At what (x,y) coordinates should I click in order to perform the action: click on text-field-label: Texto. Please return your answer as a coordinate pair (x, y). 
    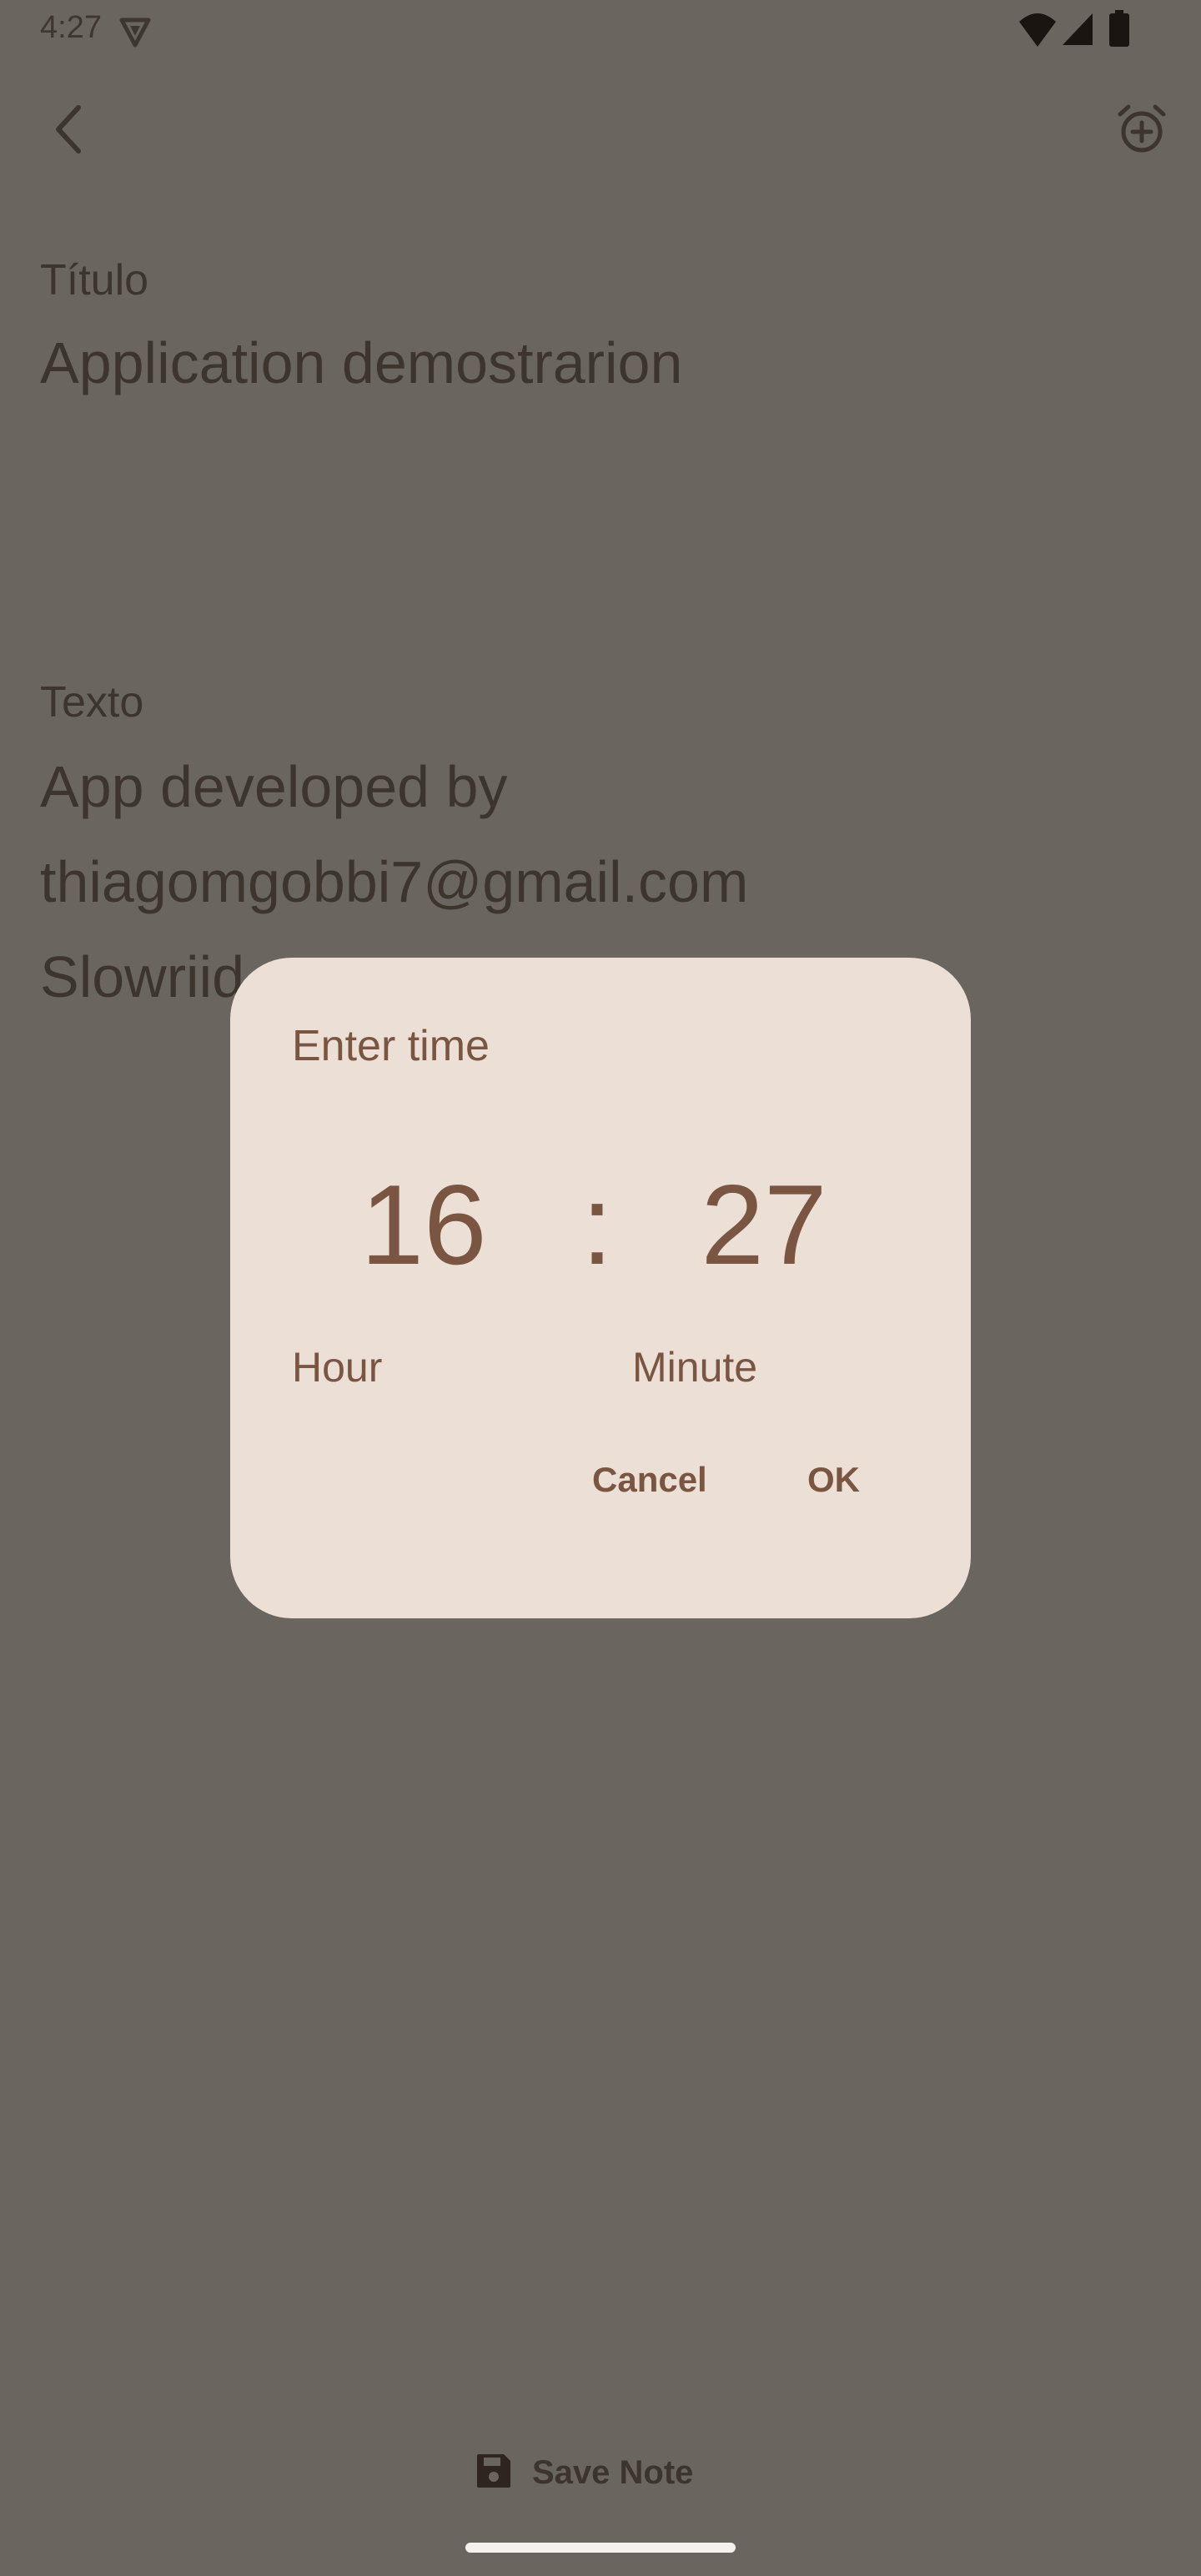
    Looking at the image, I should click on (92, 702).